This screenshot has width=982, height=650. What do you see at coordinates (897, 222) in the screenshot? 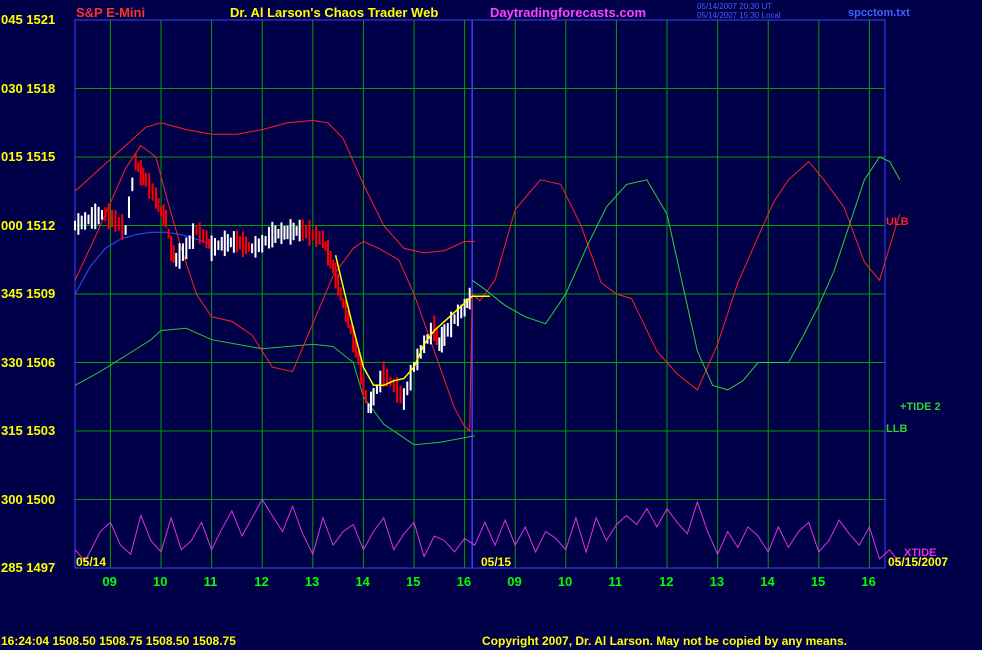
I see `ulb-label: ULB` at bounding box center [897, 222].